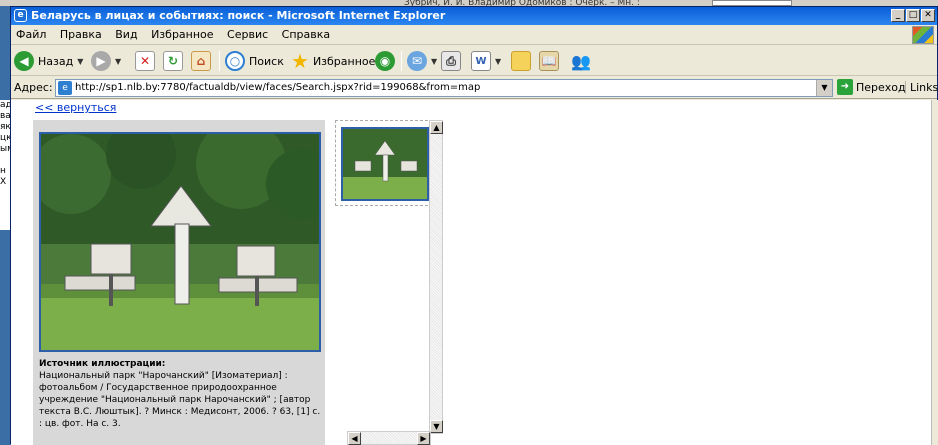 The height and width of the screenshot is (445, 938). I want to click on folder-button, so click(521, 61).